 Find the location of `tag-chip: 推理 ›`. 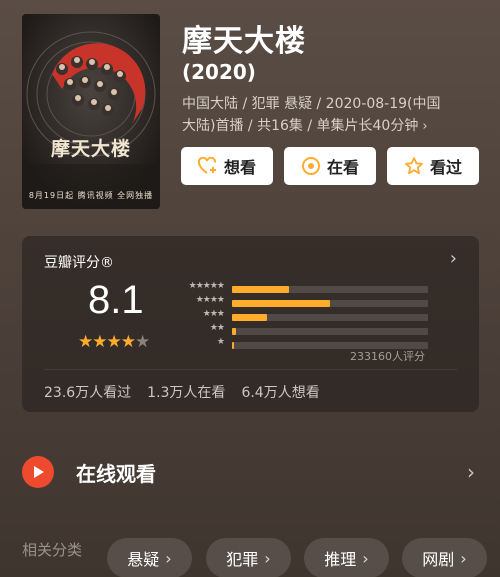

tag-chip: 推理 › is located at coordinates (346, 557).